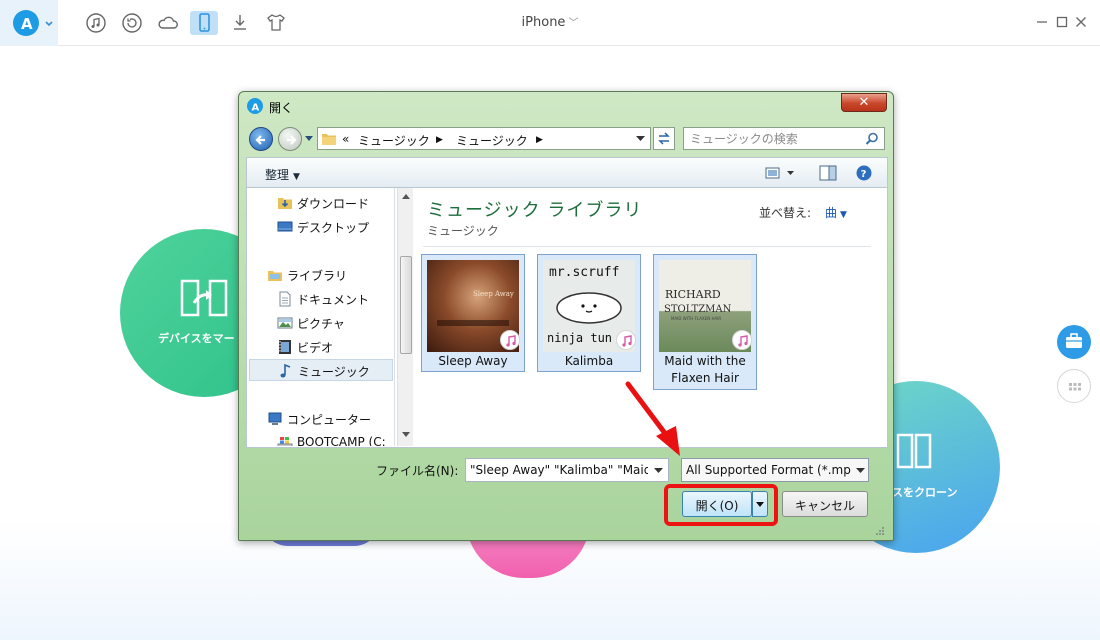 The image size is (1100, 640). I want to click on nav-item-documents: ドキュメント, so click(335, 299).